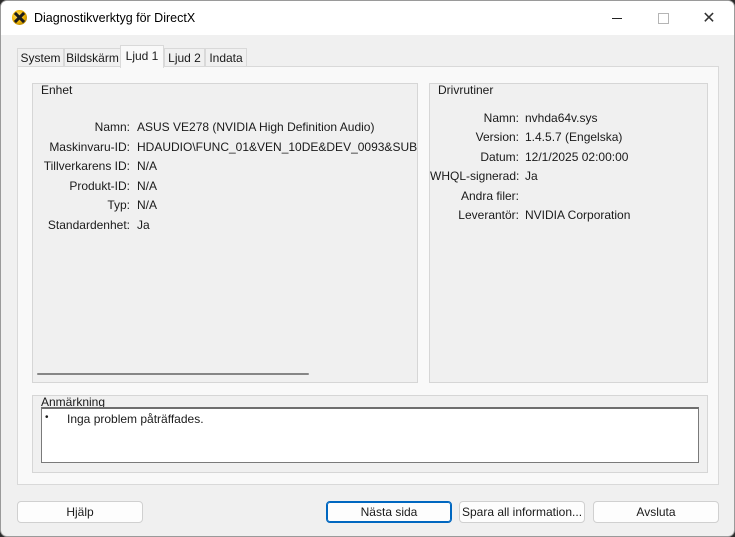 The width and height of the screenshot is (735, 537). Describe the element at coordinates (225, 186) in the screenshot. I see `device-row-product-id: Produkt-ID: N/A` at that location.